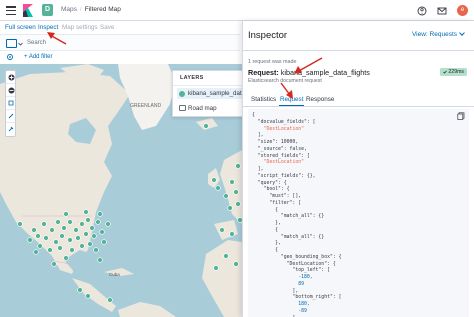 This screenshot has width=474, height=317. I want to click on code-line: "geo_bounding_box": {, so click(297, 257).